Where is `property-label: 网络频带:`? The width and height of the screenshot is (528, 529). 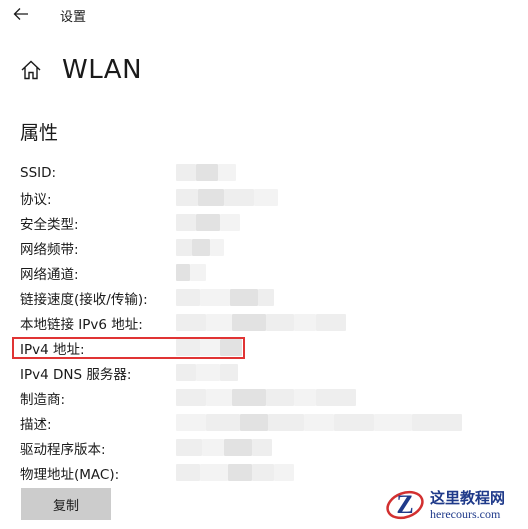
property-label: 网络频带: is located at coordinates (49, 249).